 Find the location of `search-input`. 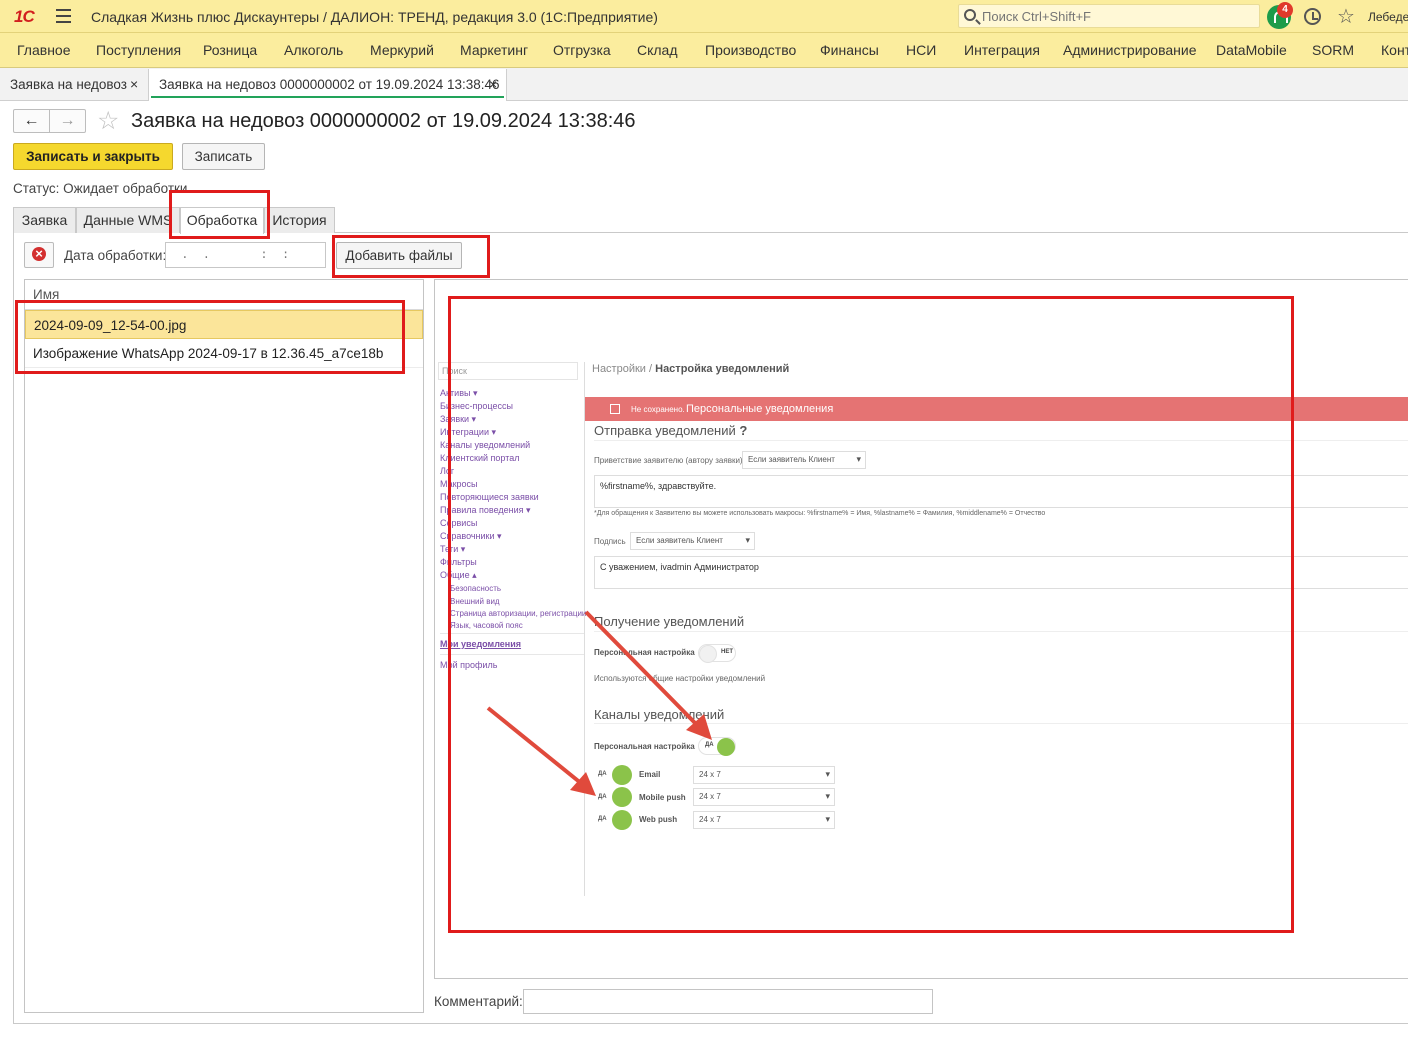

search-input is located at coordinates (1117, 16).